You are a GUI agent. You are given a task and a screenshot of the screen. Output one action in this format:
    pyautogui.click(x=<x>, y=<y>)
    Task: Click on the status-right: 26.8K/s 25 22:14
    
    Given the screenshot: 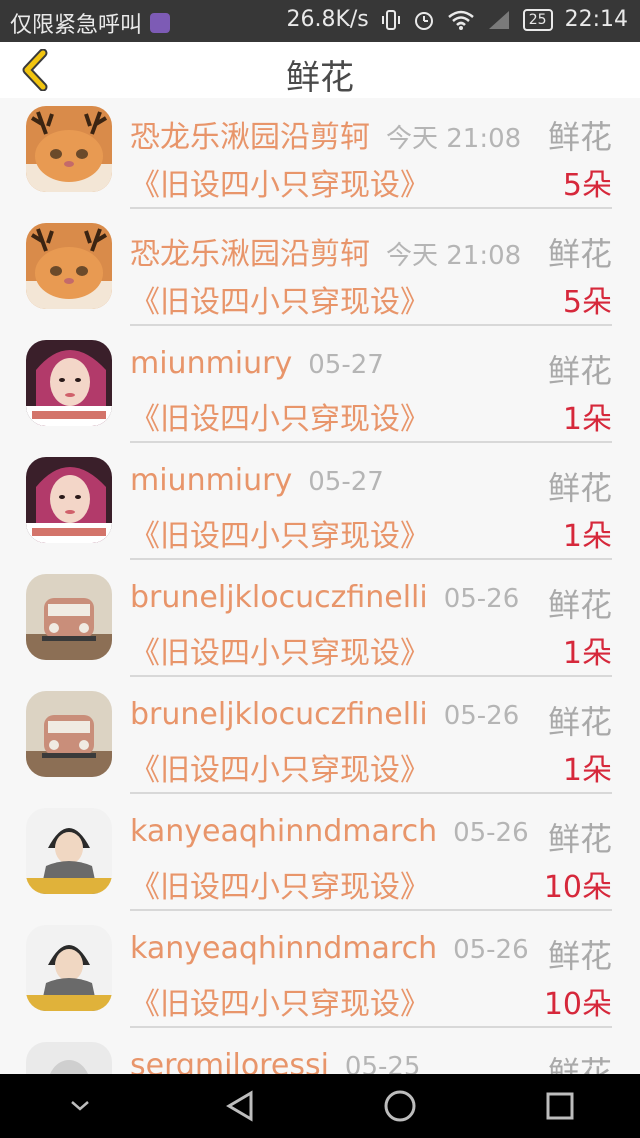 What is the action you would take?
    pyautogui.click(x=457, y=19)
    